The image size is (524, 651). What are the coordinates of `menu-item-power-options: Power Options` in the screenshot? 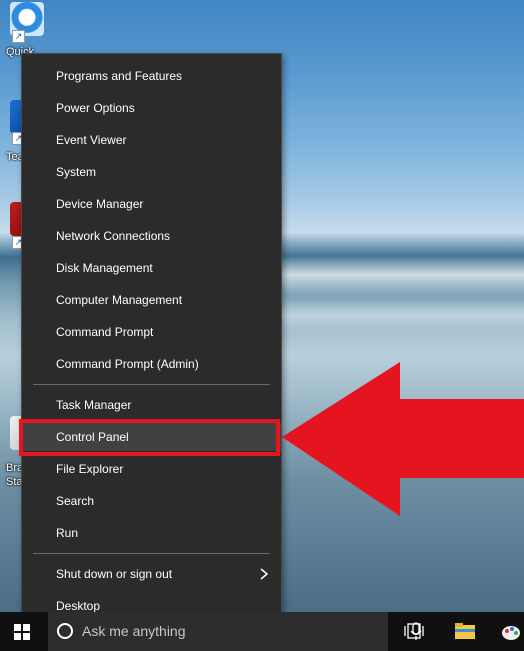 It's located at (151, 108).